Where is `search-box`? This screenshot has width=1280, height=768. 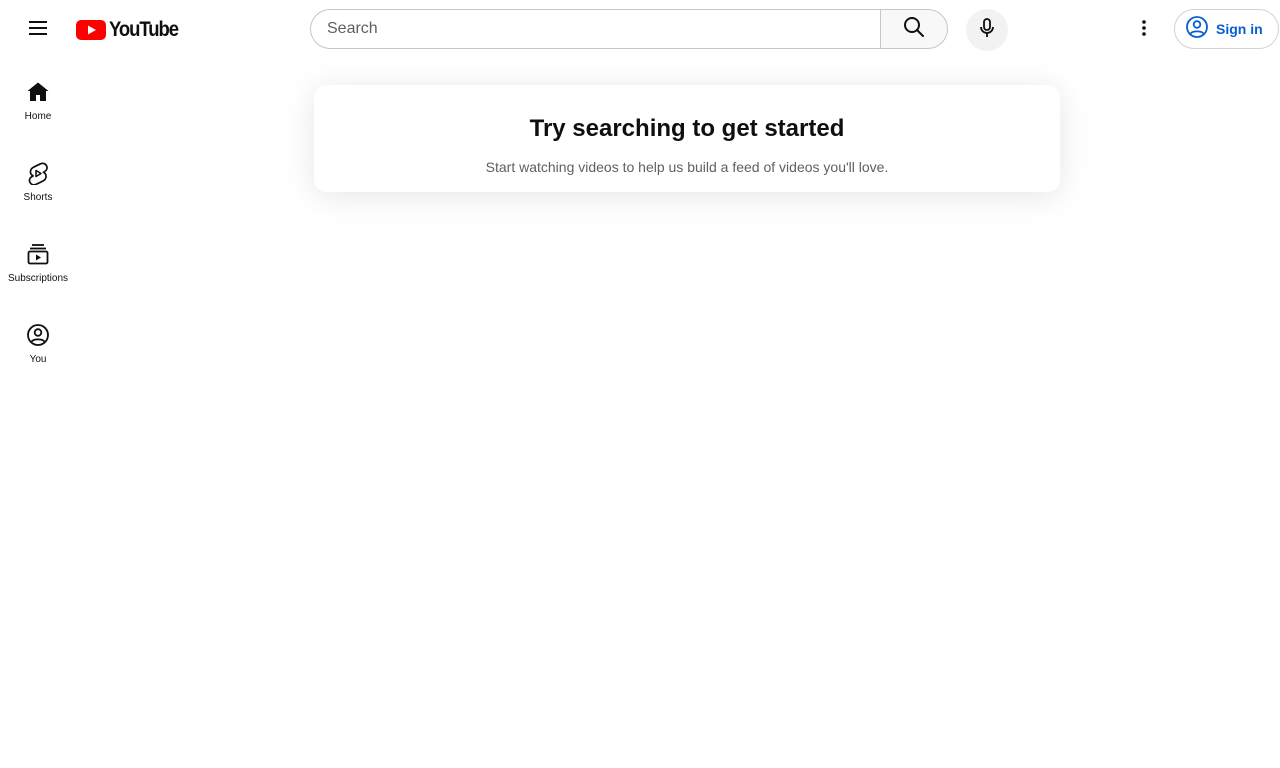 search-box is located at coordinates (595, 29).